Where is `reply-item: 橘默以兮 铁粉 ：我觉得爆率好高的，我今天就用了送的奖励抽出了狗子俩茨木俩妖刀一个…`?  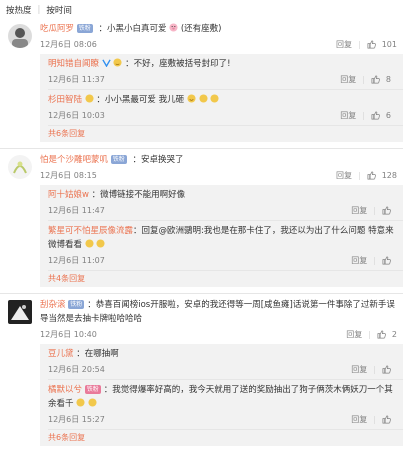 reply-item: 橘默以兮 铁粉 ：我觉得爆率好高的，我今天就用了送的奖励抽出了狗子俩茨木俩妖刀一个… is located at coordinates (225, 403).